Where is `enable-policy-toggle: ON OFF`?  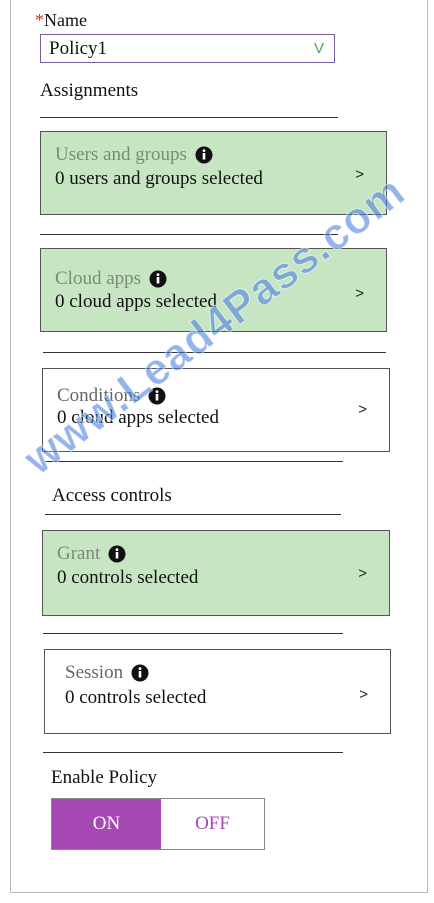
enable-policy-toggle: ON OFF is located at coordinates (158, 824).